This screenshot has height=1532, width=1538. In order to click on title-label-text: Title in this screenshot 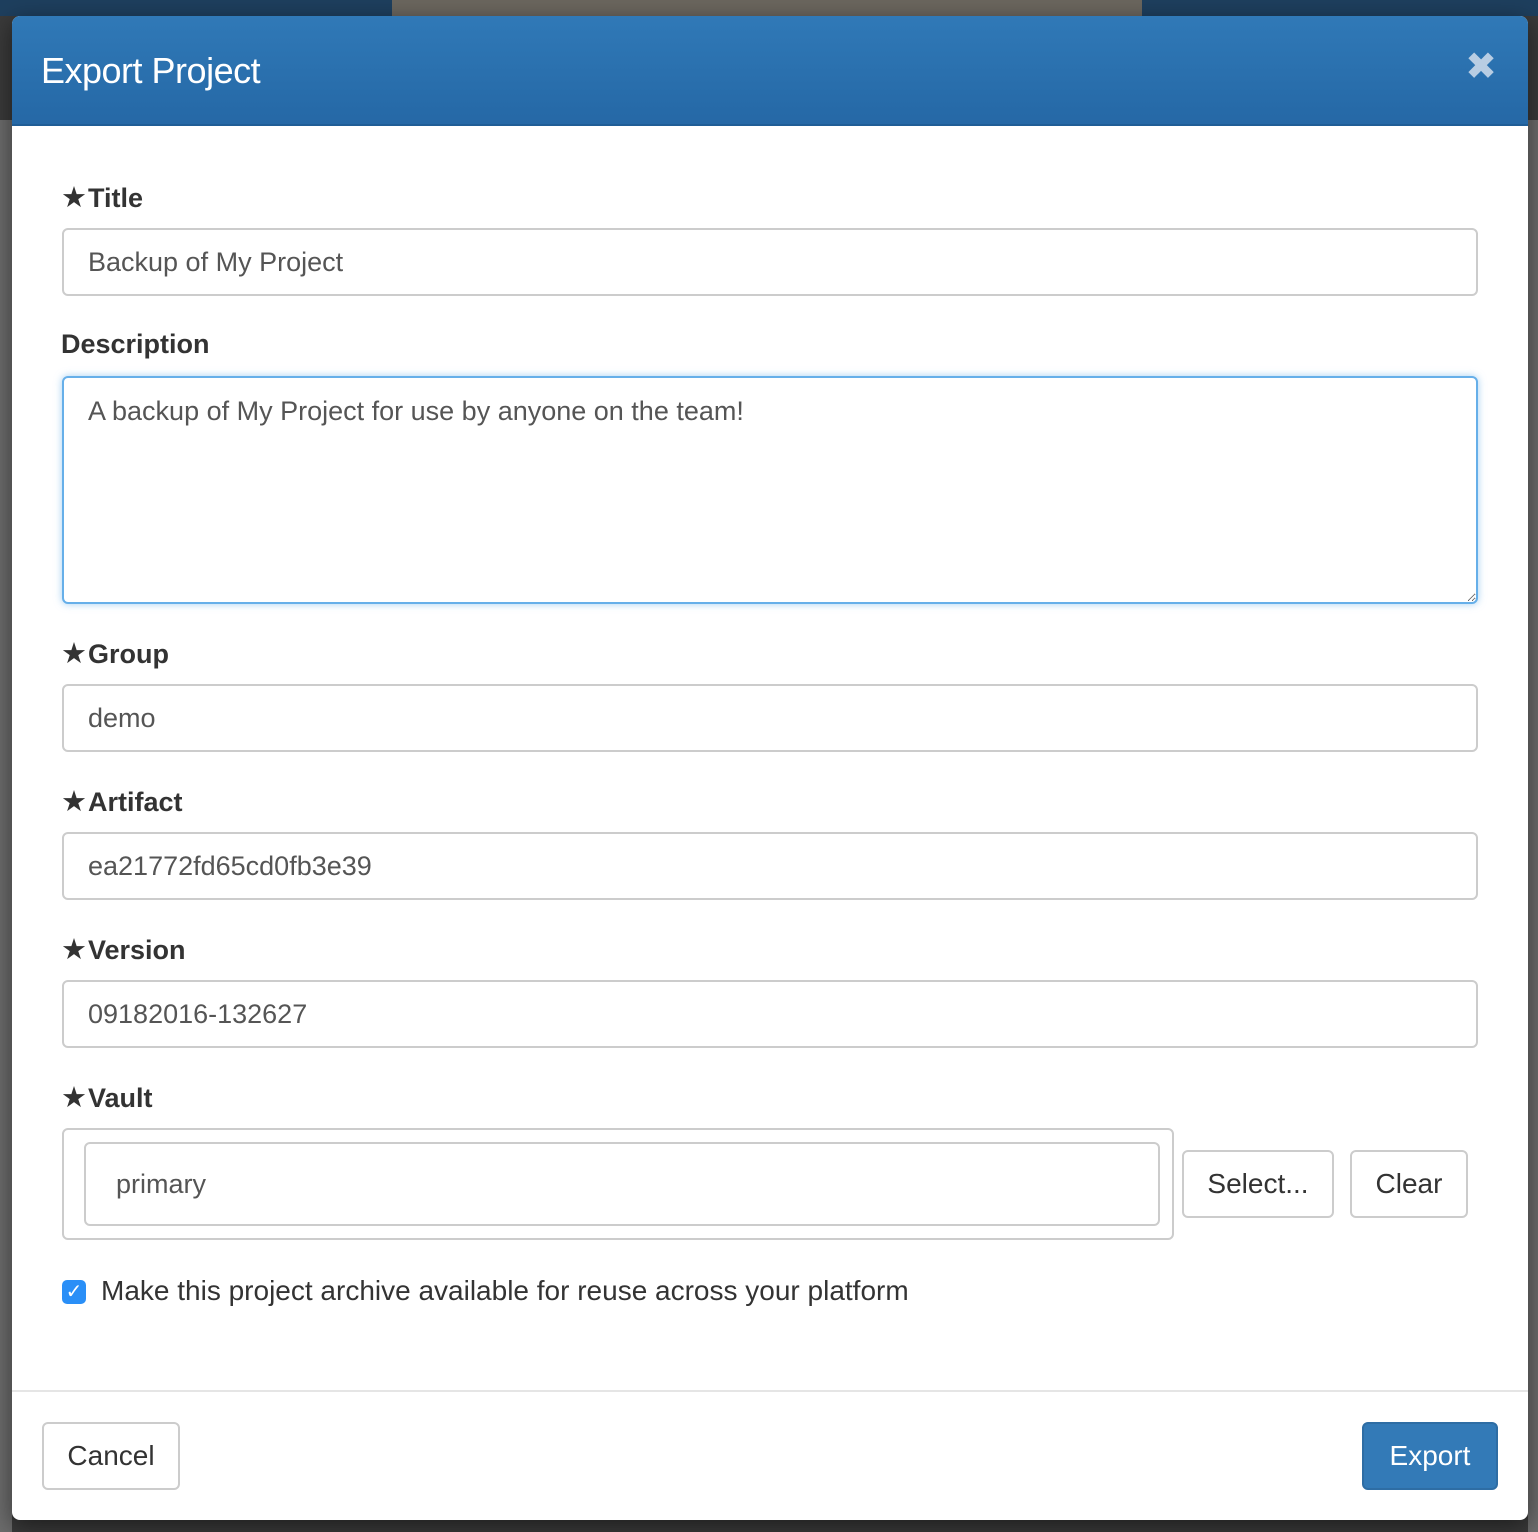, I will do `click(116, 198)`.